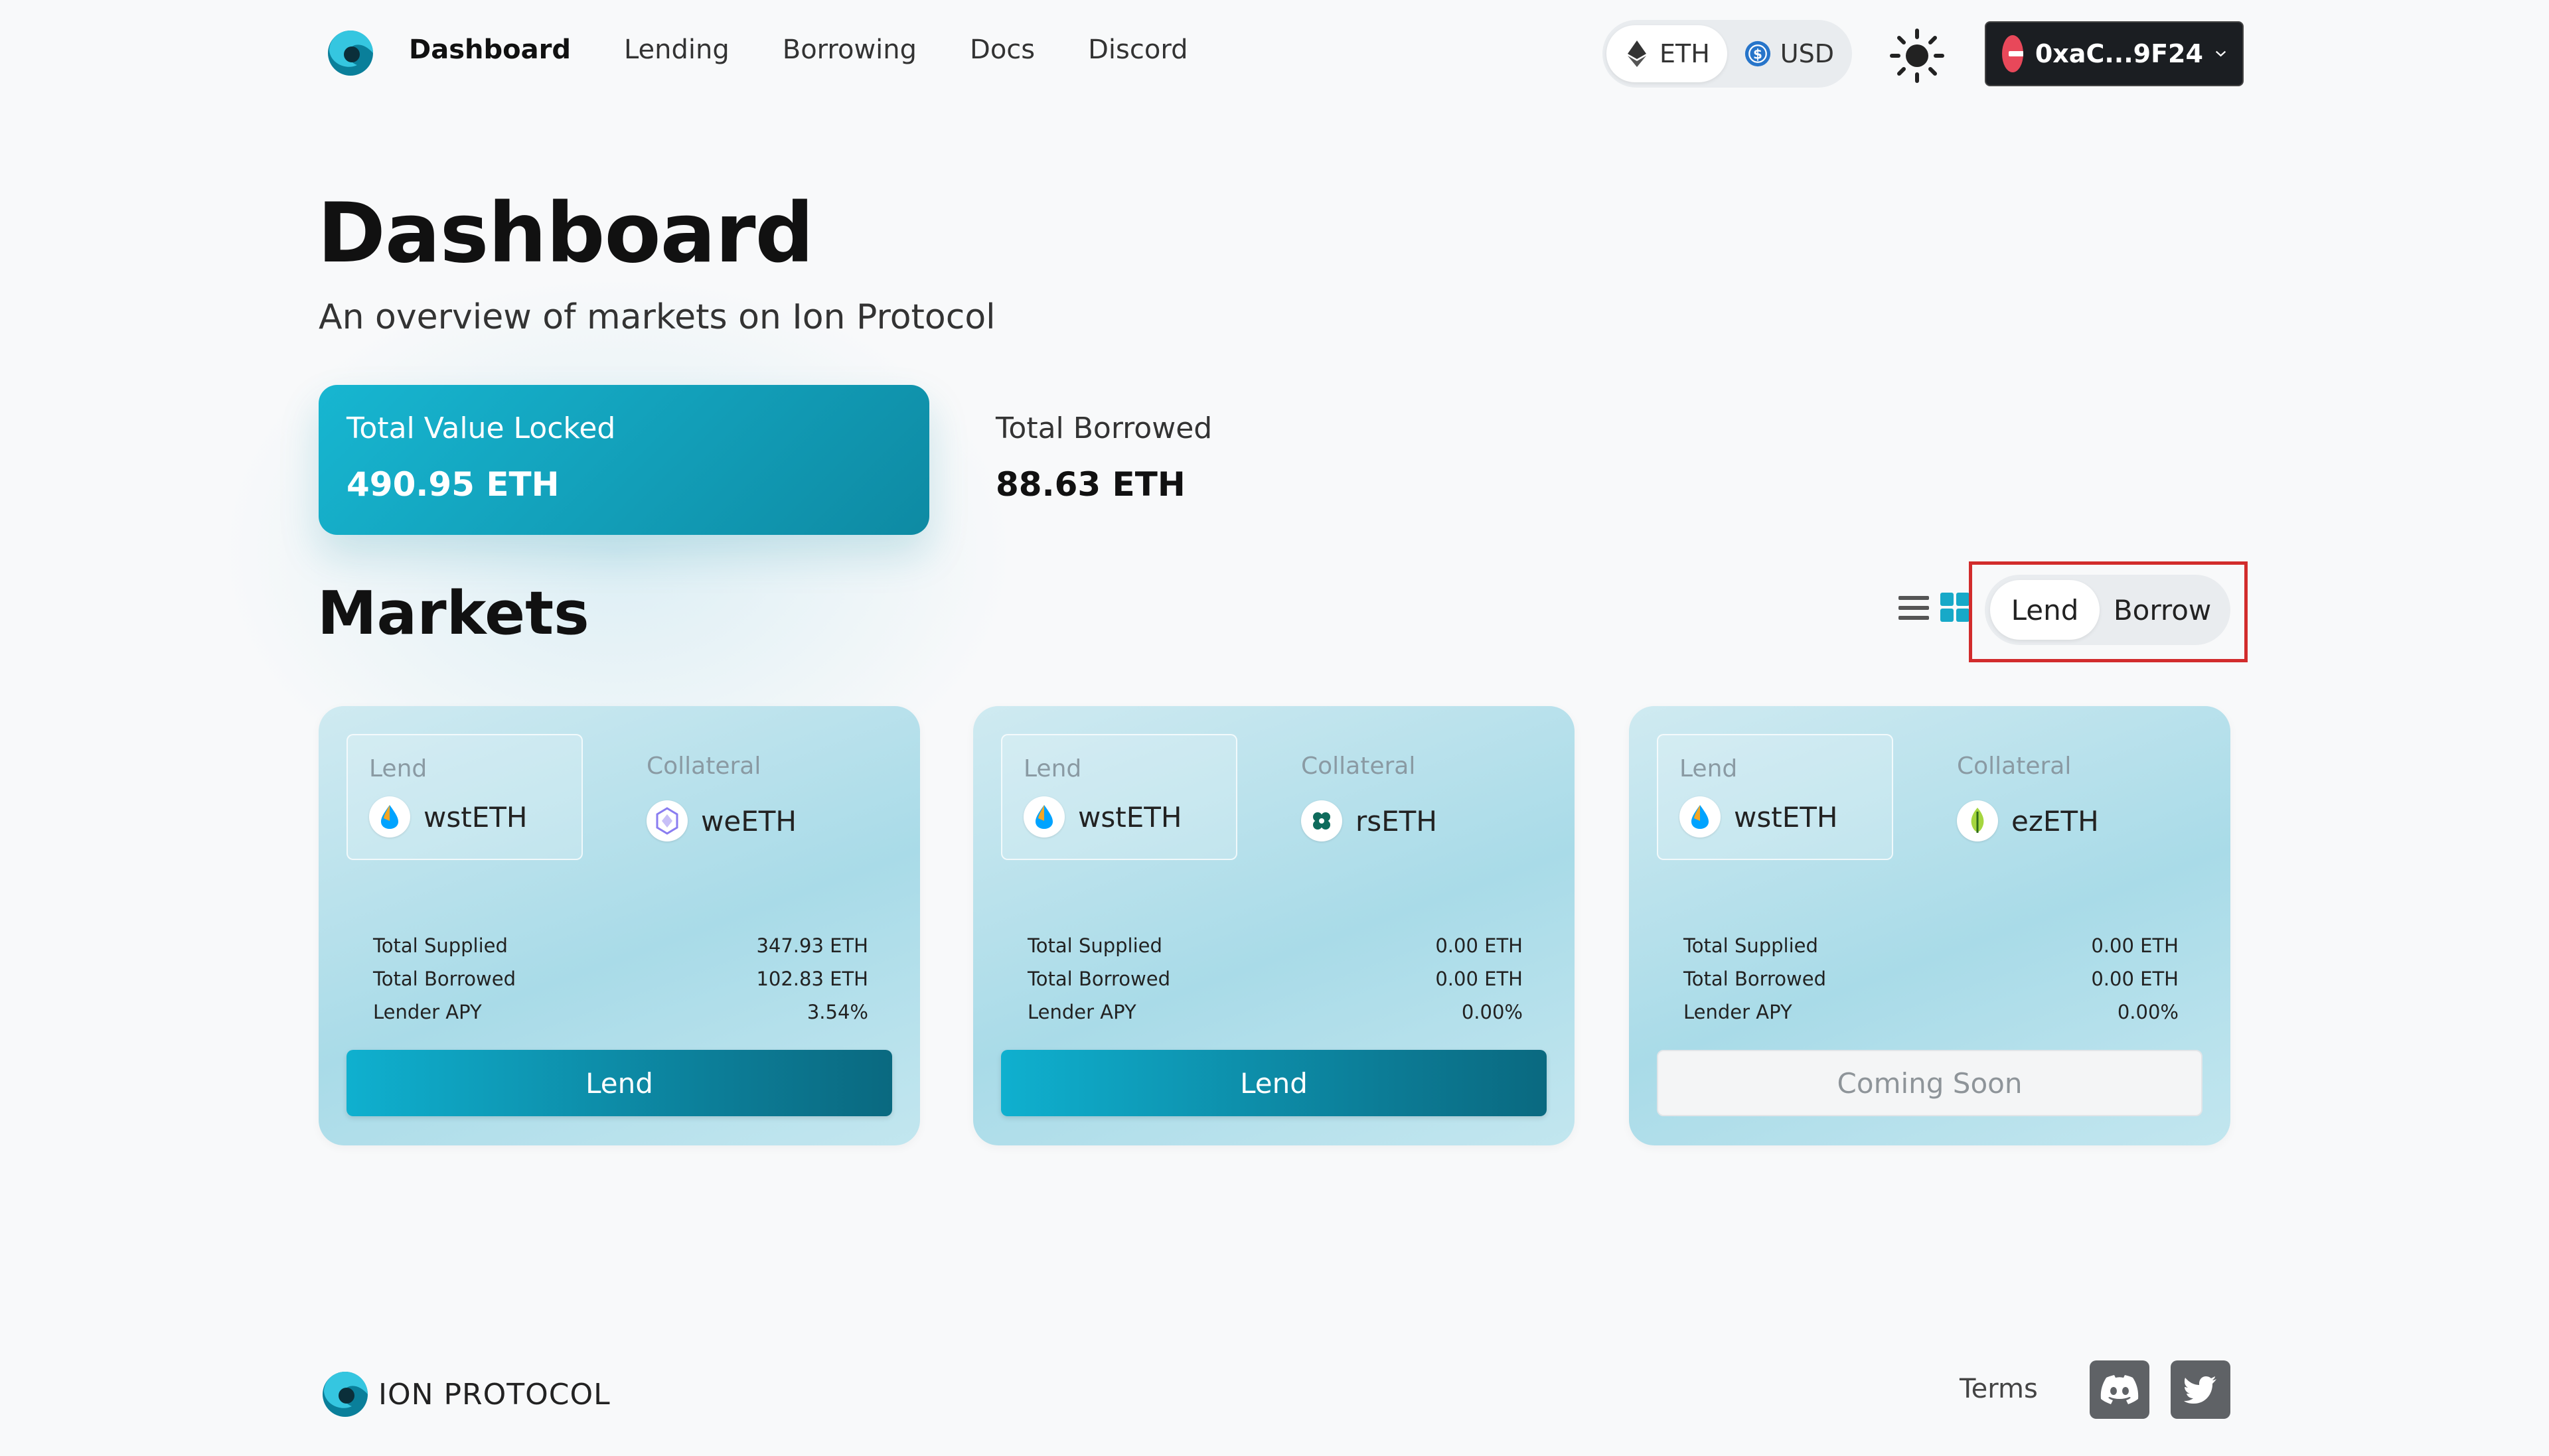 This screenshot has height=1456, width=2549. Describe the element at coordinates (1999, 1389) in the screenshot. I see `terms-link: Terms` at that location.